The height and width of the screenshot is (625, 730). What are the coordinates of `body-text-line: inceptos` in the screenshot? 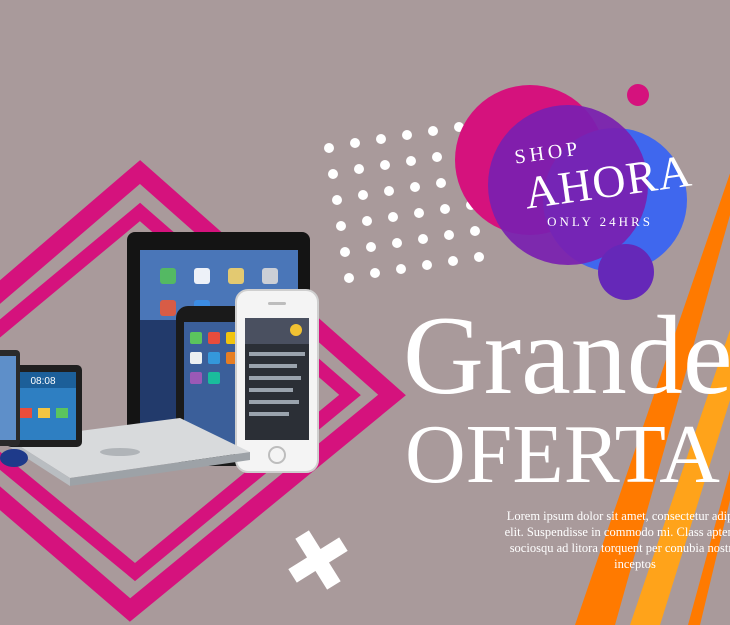 It's located at (635, 564).